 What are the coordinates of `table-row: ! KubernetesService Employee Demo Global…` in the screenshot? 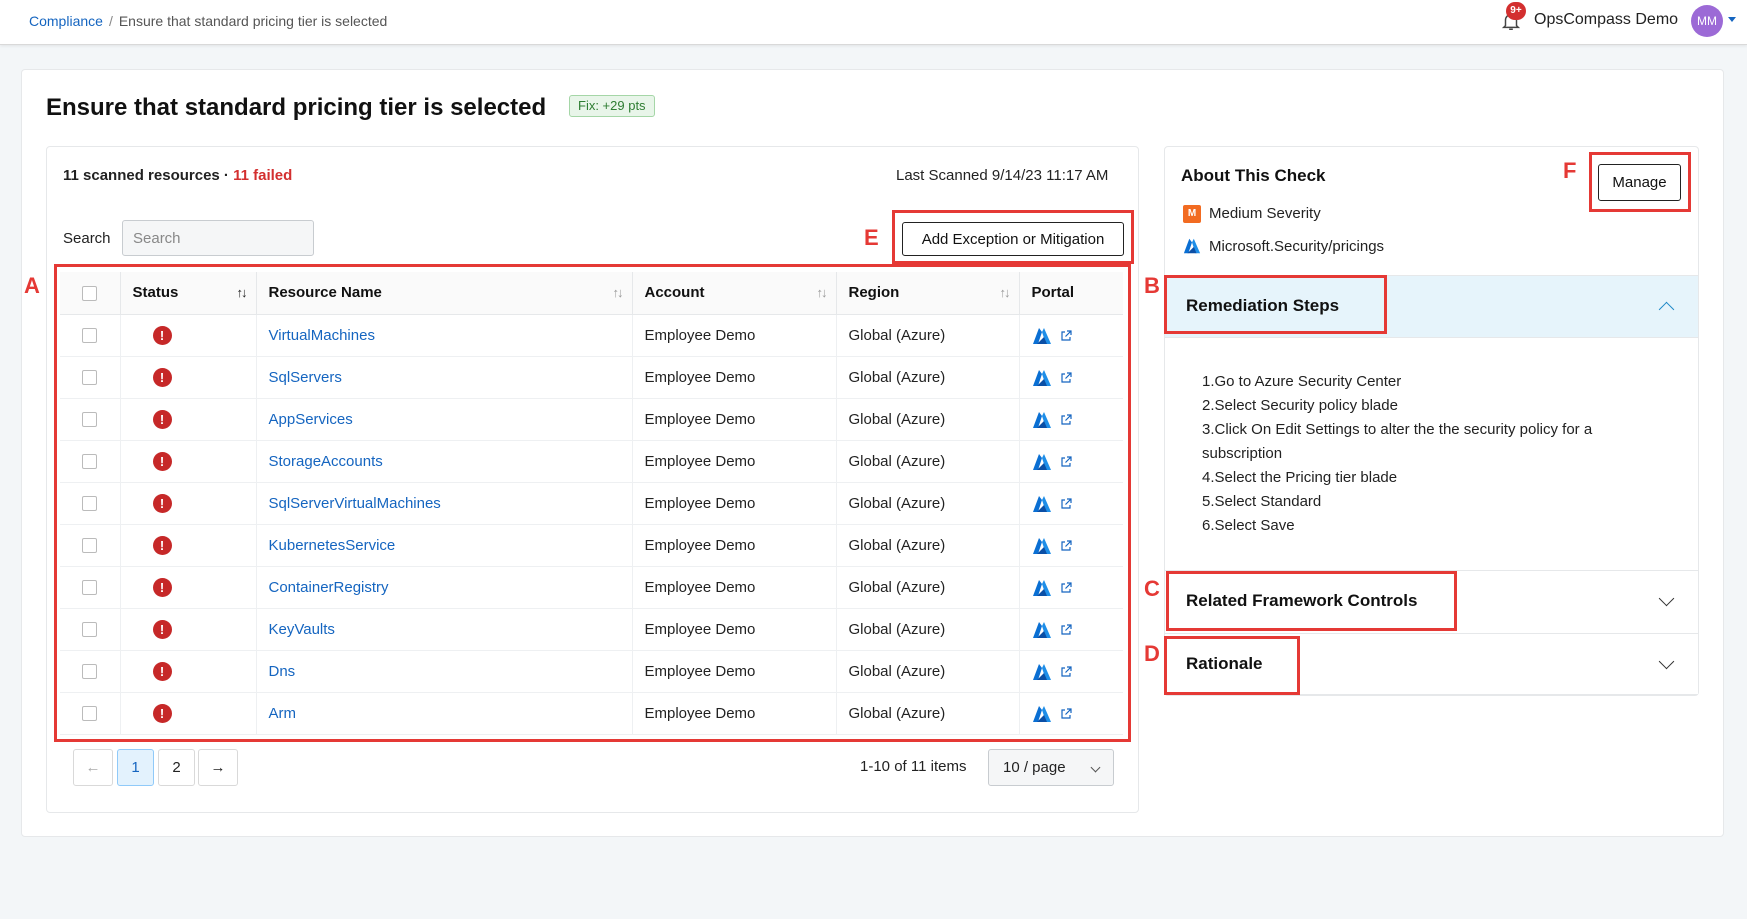 It's located at (591, 545).